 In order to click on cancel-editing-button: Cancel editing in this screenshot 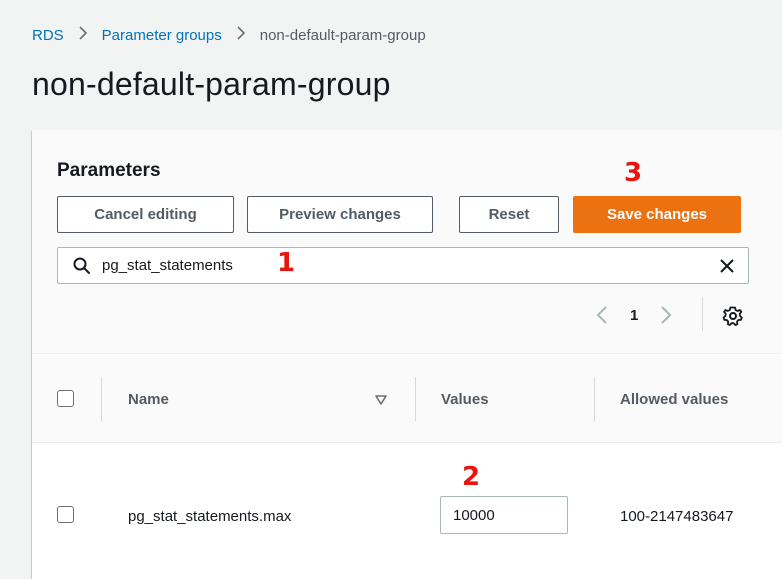, I will do `click(145, 214)`.